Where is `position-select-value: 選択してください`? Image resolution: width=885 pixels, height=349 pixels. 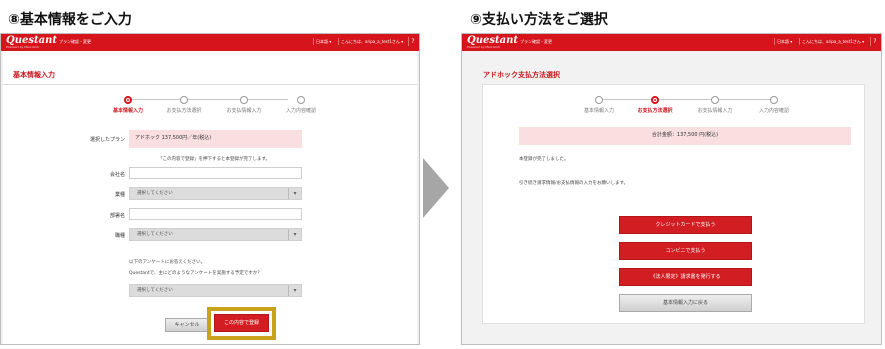 position-select-value: 選択してください is located at coordinates (155, 234).